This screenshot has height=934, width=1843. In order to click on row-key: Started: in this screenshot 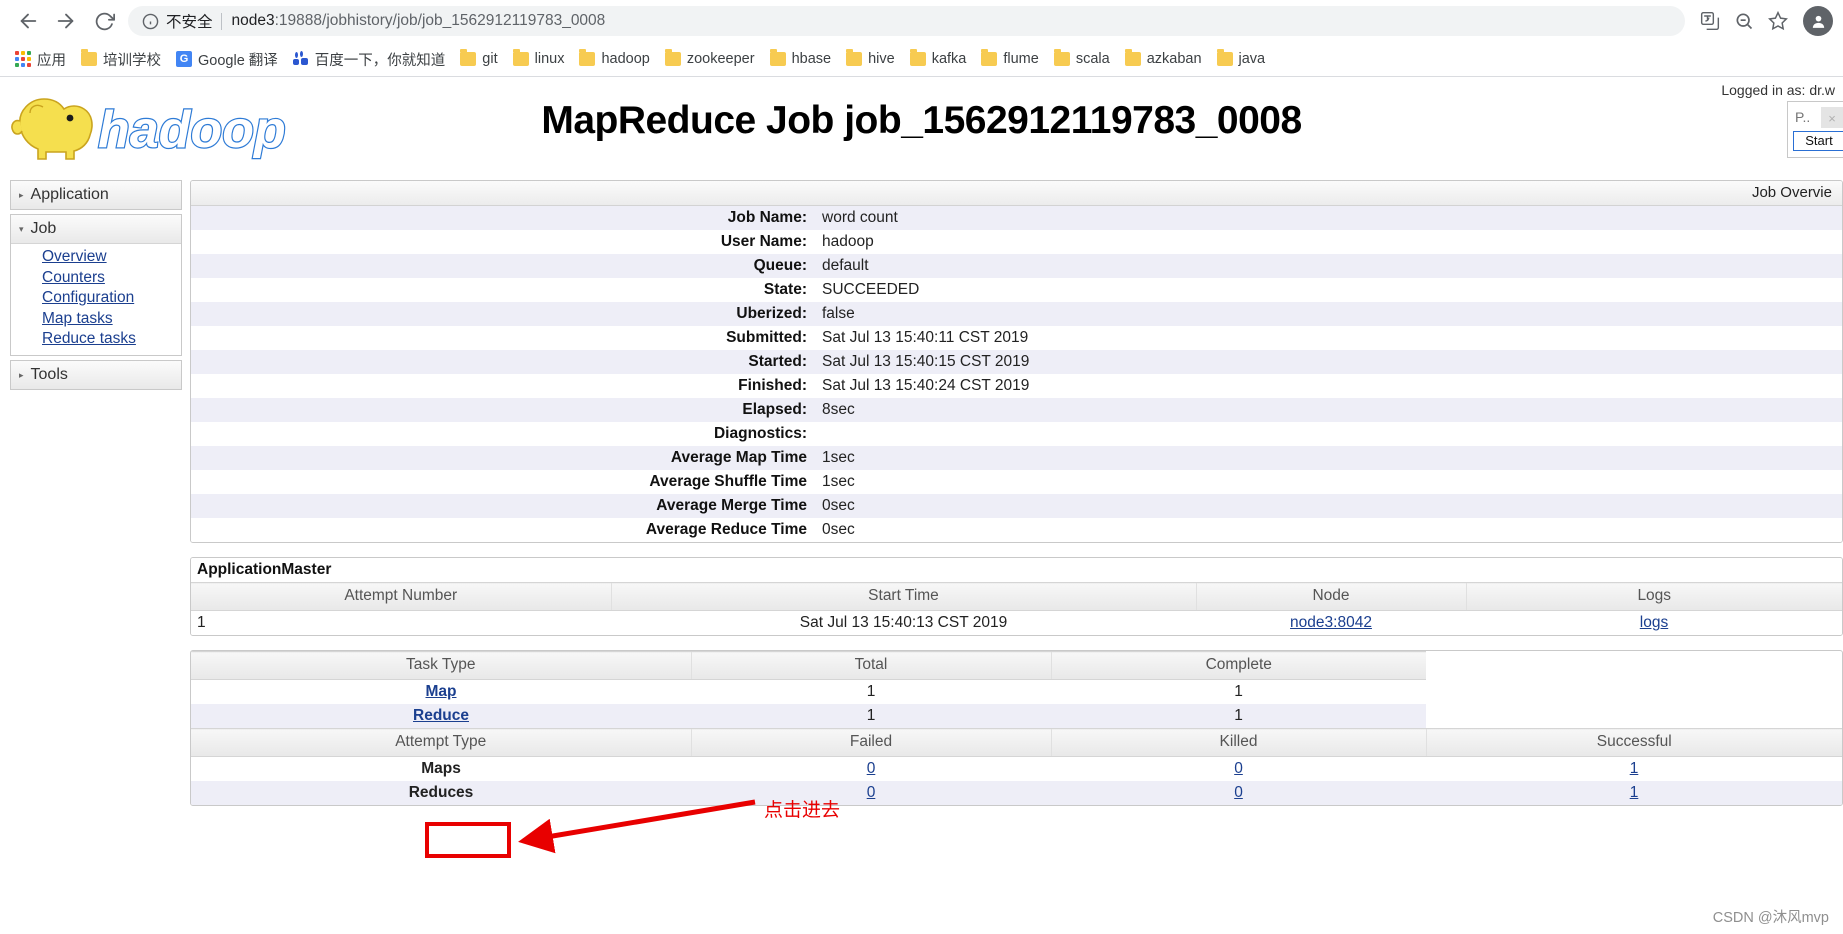, I will do `click(777, 361)`.